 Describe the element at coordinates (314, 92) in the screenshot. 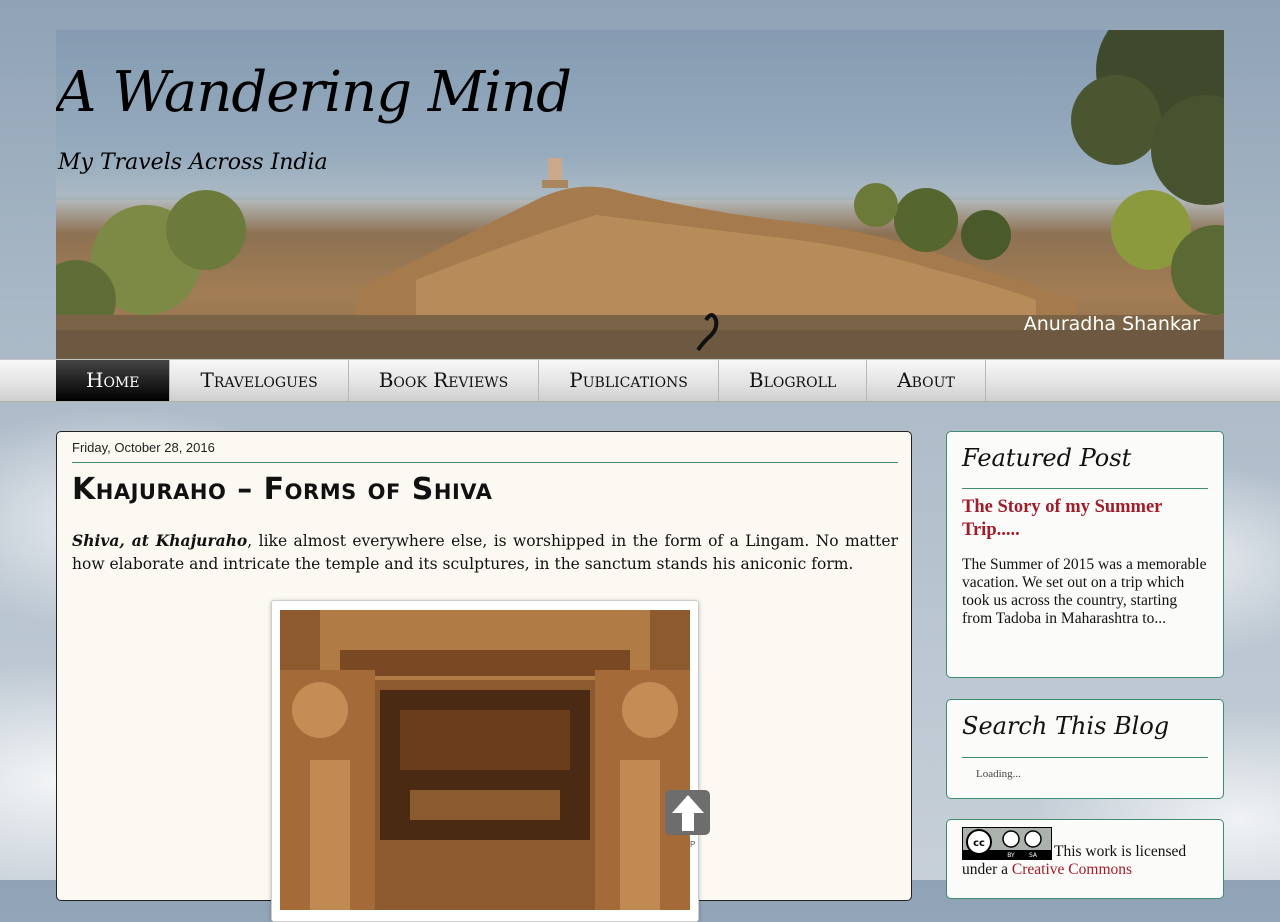

I see `blog-title: A Wandering Mind` at that location.